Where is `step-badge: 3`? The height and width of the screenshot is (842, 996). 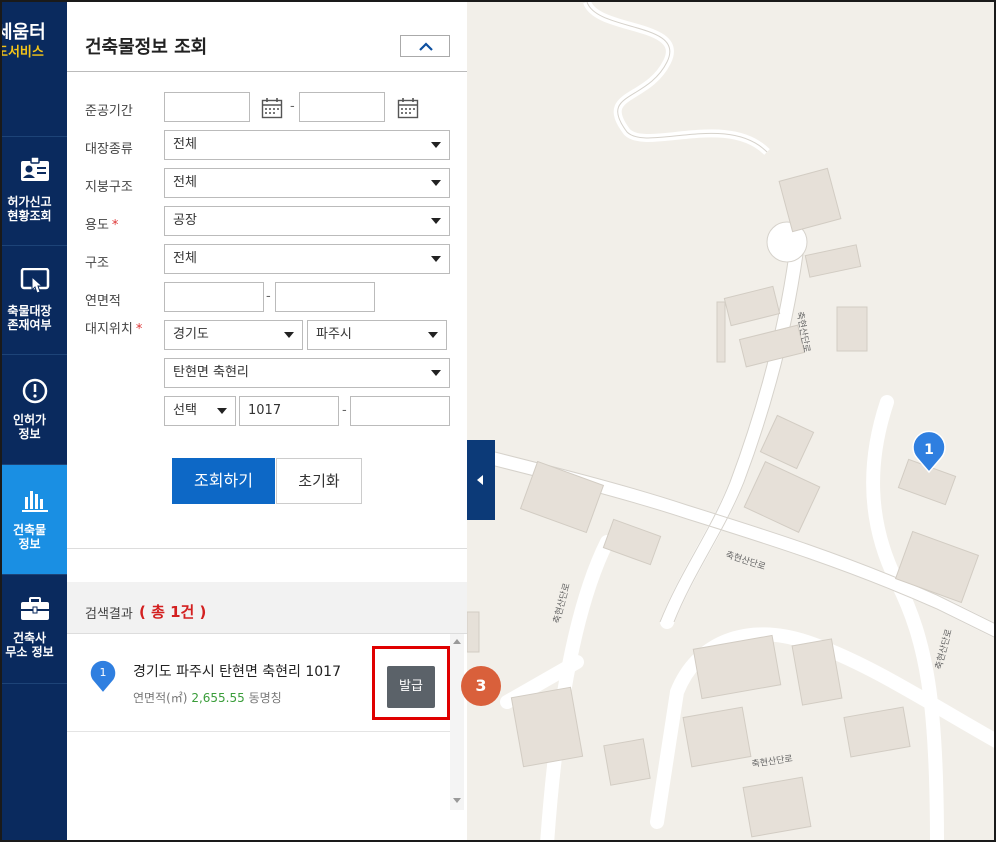
step-badge: 3 is located at coordinates (481, 686).